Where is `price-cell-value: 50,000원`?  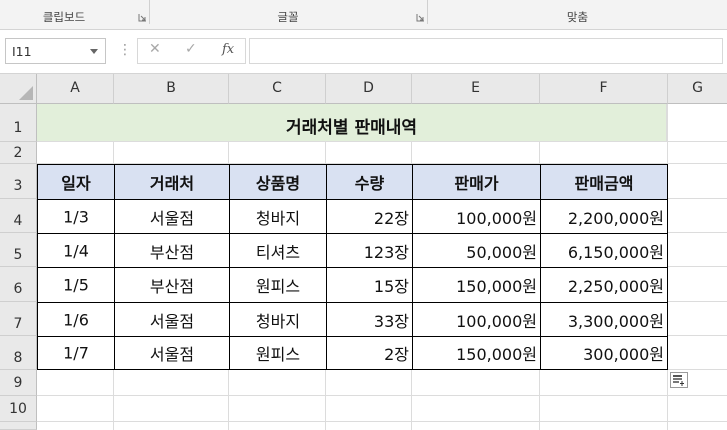 price-cell-value: 50,000원 is located at coordinates (501, 252).